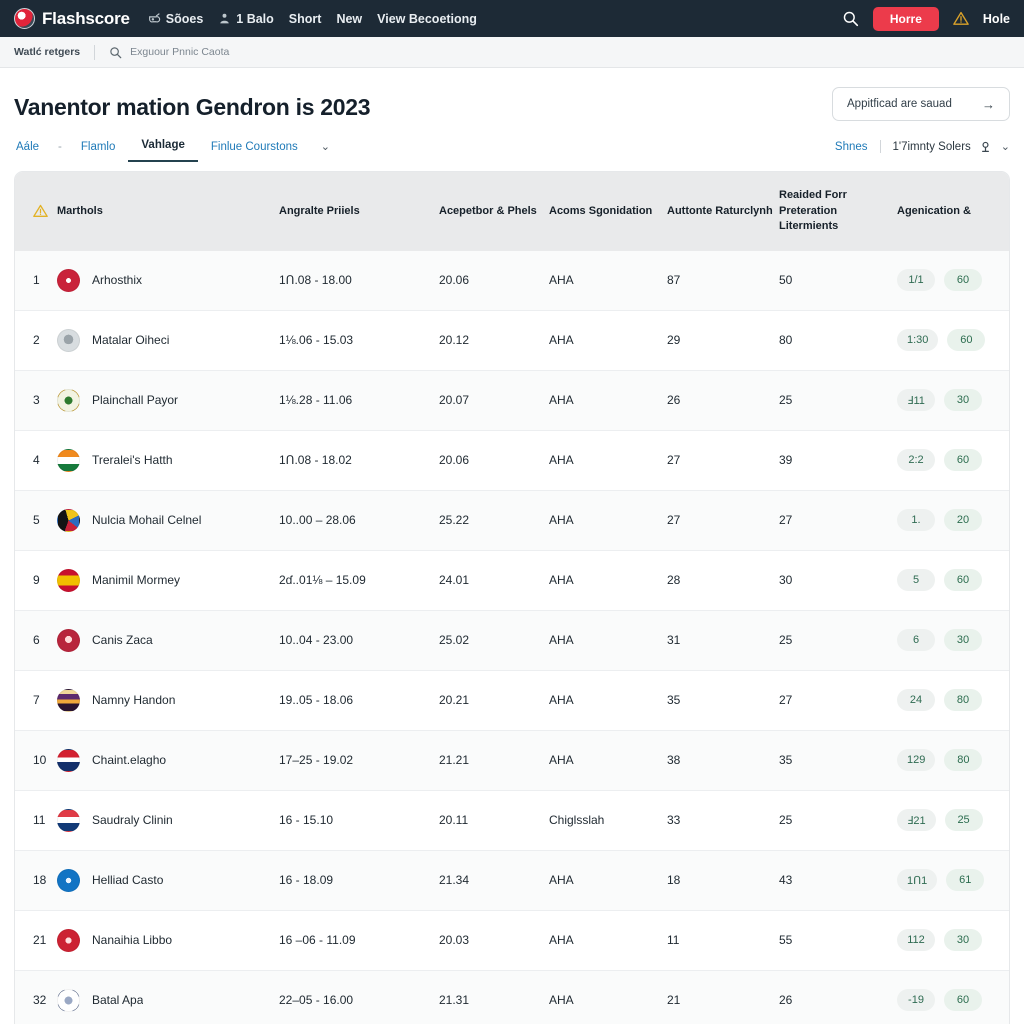  What do you see at coordinates (36, 997) in the screenshot?
I see `row-rank: 32` at bounding box center [36, 997].